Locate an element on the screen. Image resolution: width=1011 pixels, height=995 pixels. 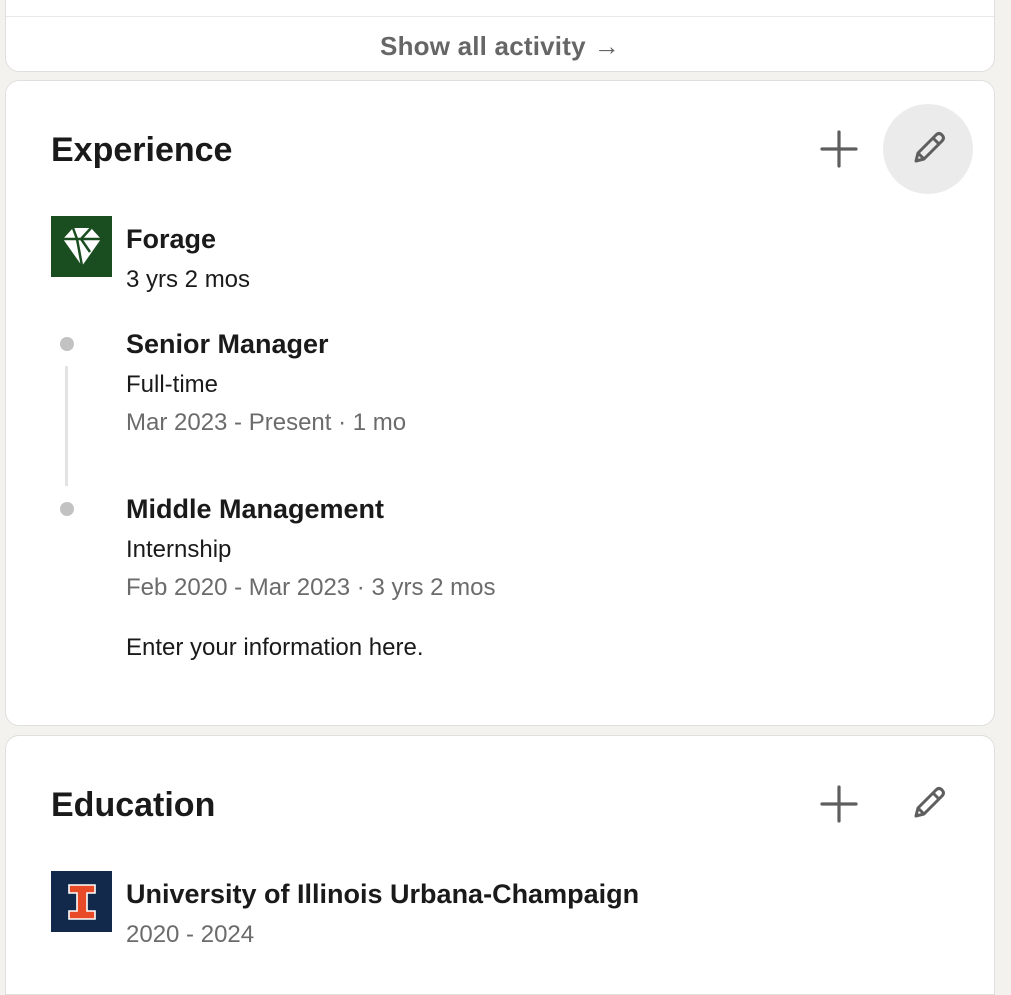
position-title: Middle Management is located at coordinates (255, 509).